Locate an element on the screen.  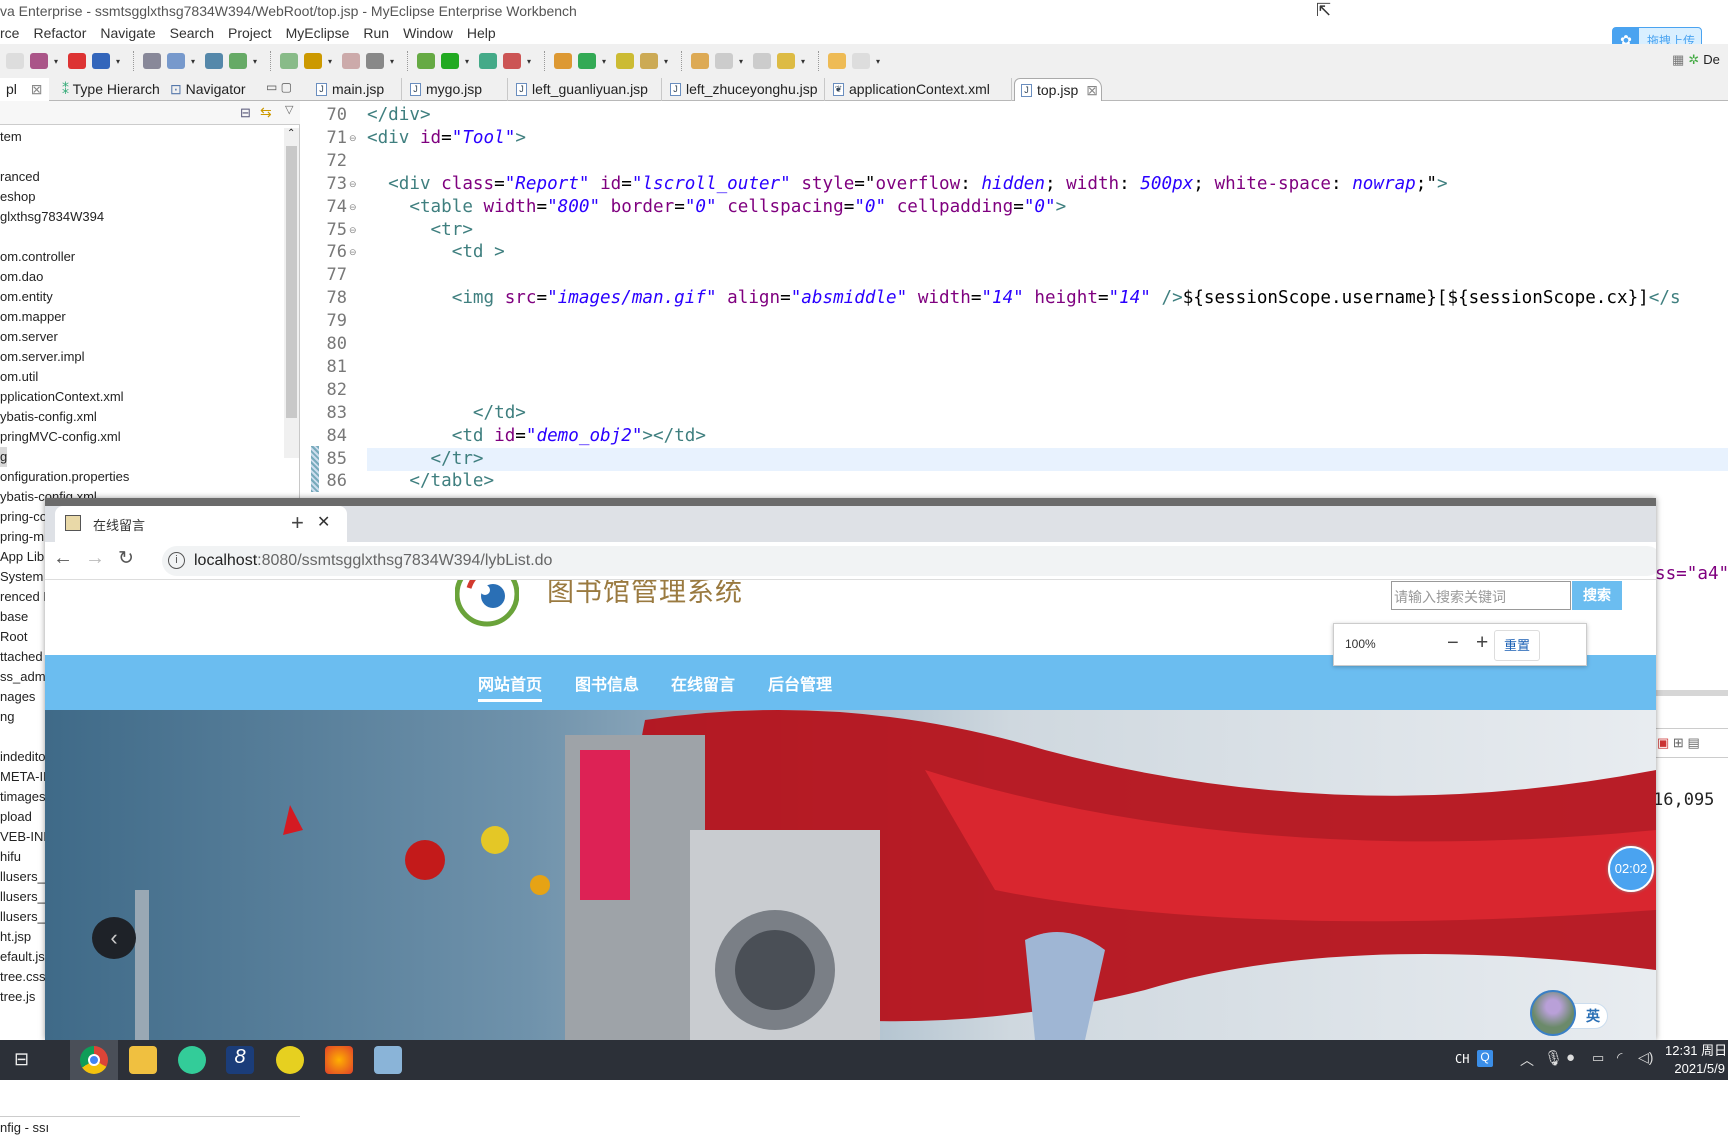
menu-item: Window is located at coordinates (428, 33).